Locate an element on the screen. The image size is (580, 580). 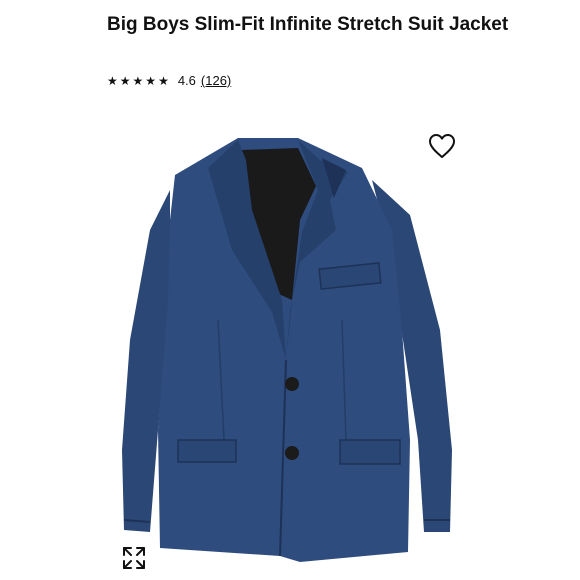
product-rating: ★ ★ ★ ★ ★ 4.6 (126) is located at coordinates (169, 80).